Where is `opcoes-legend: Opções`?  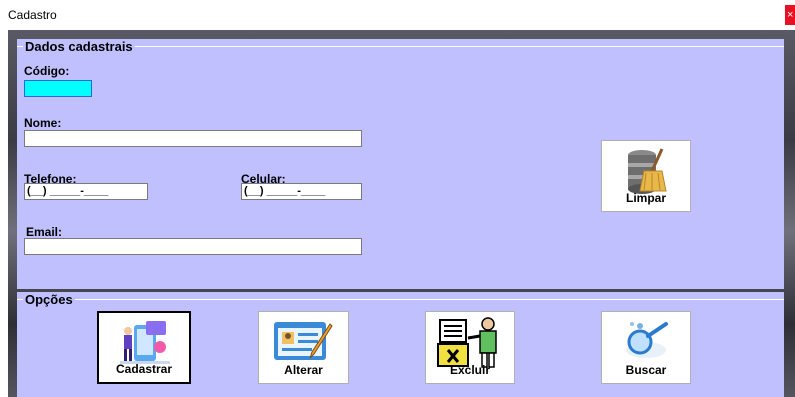
opcoes-legend: Opções is located at coordinates (49, 299).